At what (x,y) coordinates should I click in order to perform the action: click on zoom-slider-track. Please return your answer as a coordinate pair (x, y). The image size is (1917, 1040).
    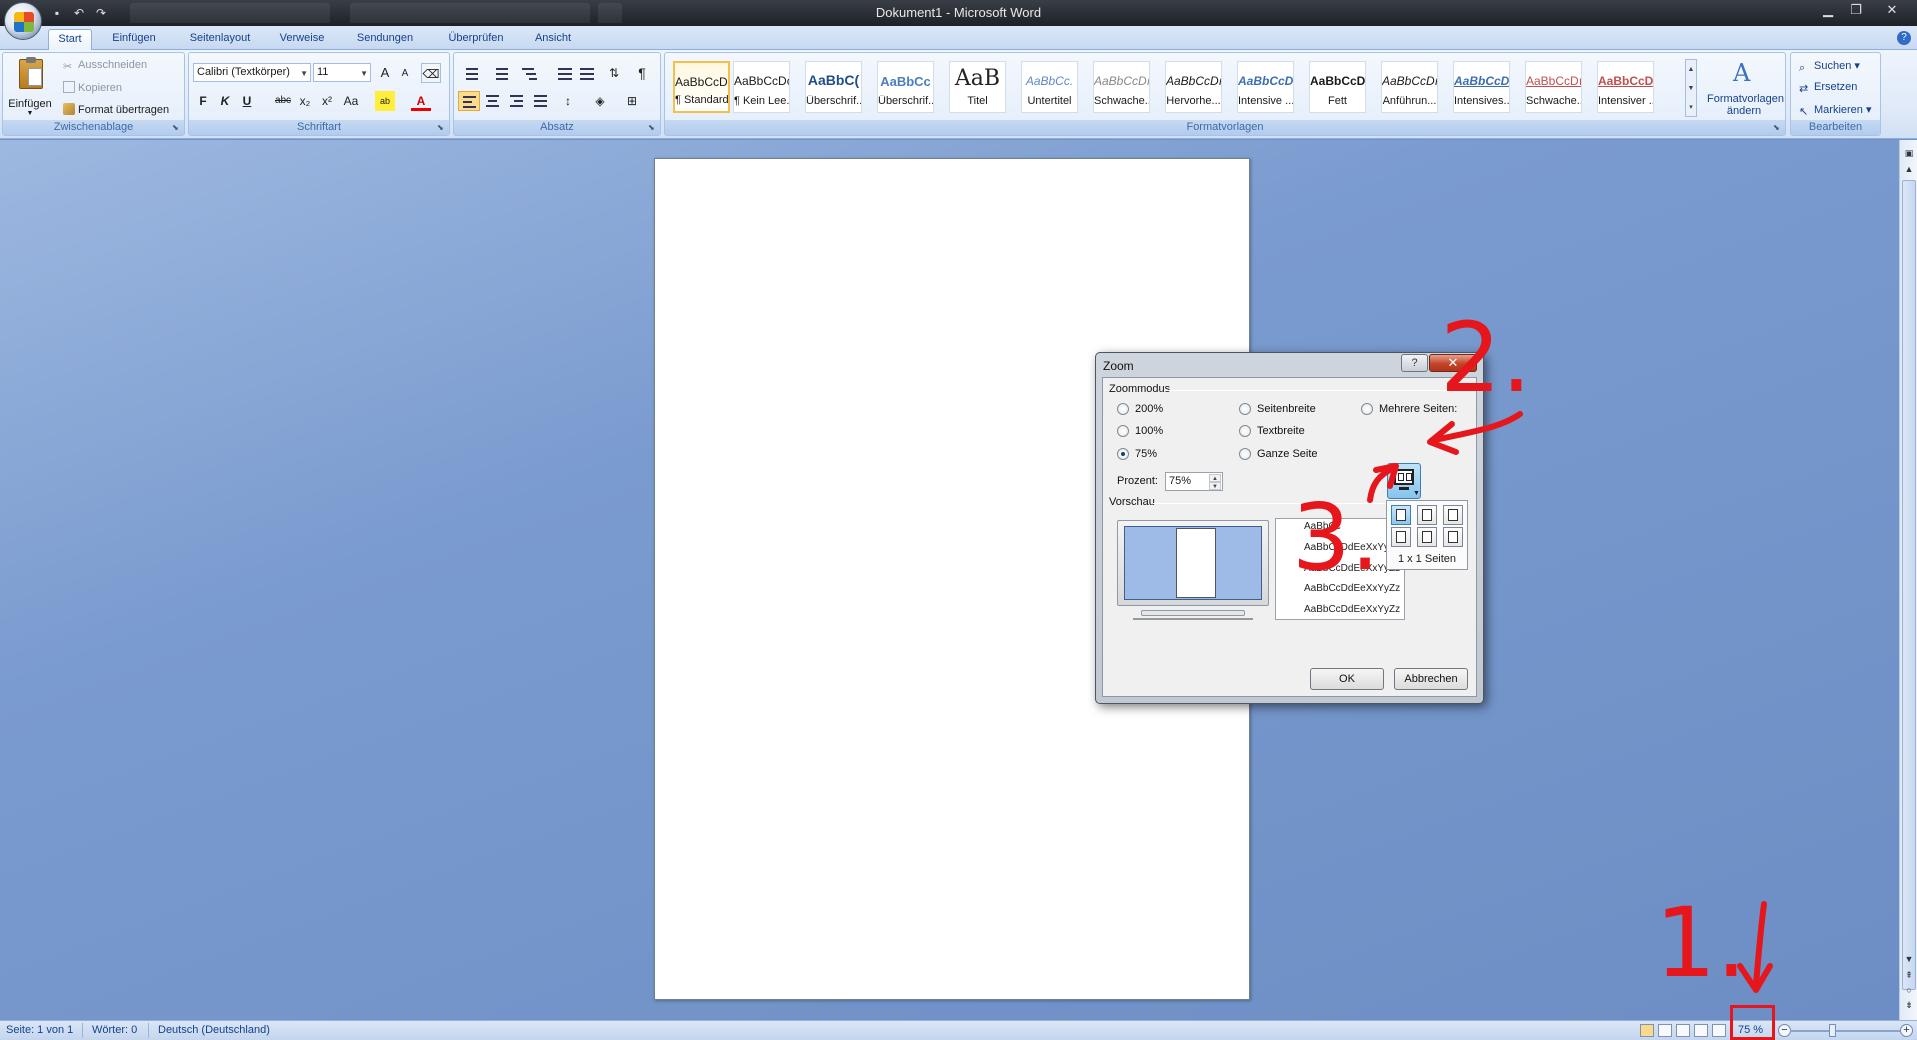
    Looking at the image, I should click on (1845, 1031).